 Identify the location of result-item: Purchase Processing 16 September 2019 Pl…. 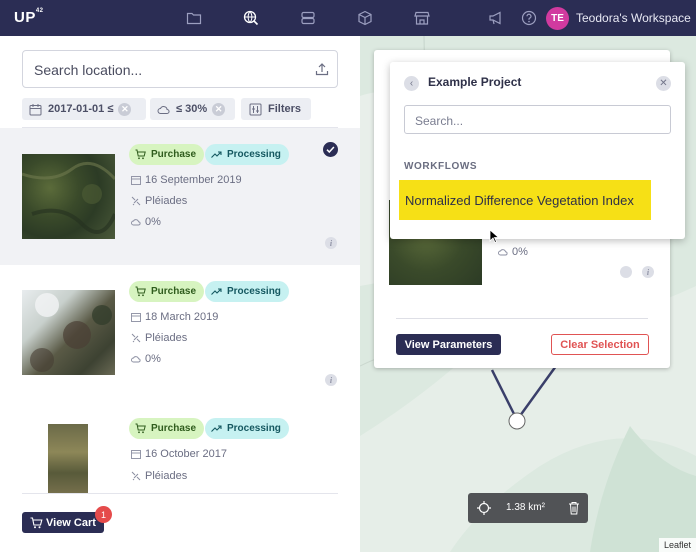
(180, 196).